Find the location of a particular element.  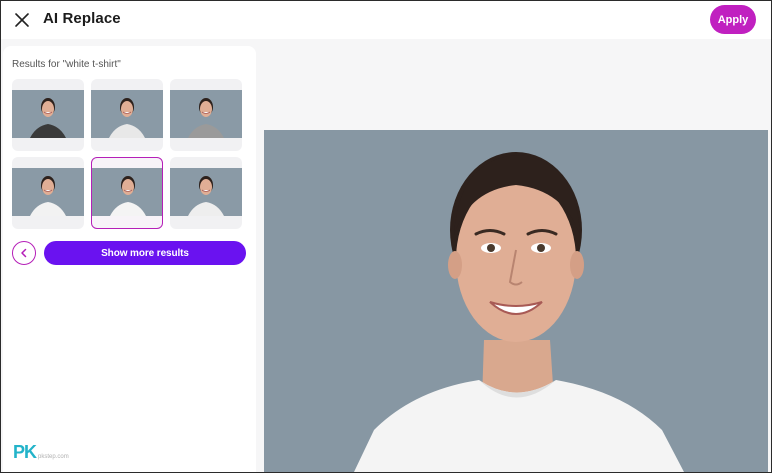

show-more-results-button: Show more results is located at coordinates (145, 253).